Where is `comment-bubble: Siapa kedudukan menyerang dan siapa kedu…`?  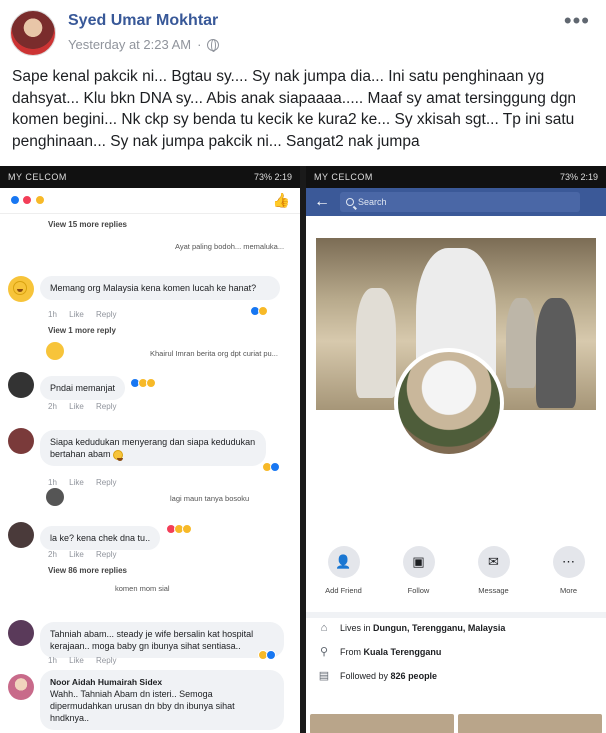
comment-bubble: Siapa kedudukan menyerang dan siapa kedu… is located at coordinates (153, 448).